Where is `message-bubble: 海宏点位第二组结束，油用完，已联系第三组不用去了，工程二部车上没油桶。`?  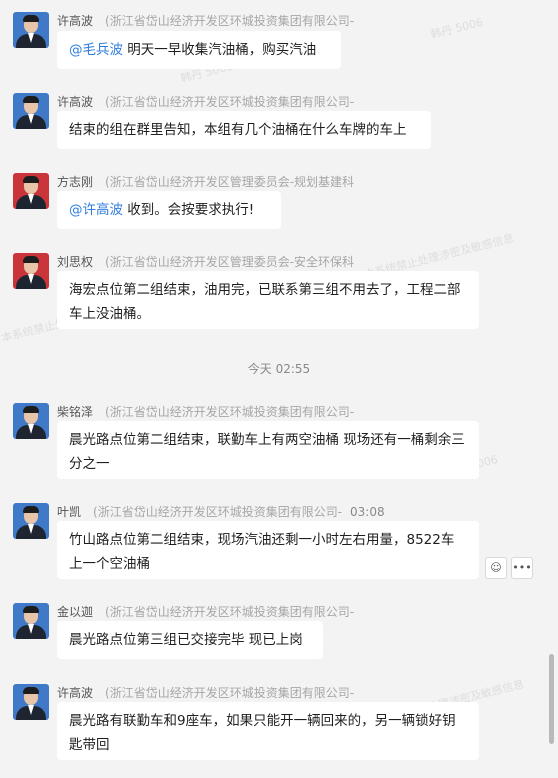
message-bubble: 海宏点位第二组结束，油用完，已联系第三组不用去了，工程二部车上没油桶。 is located at coordinates (268, 300).